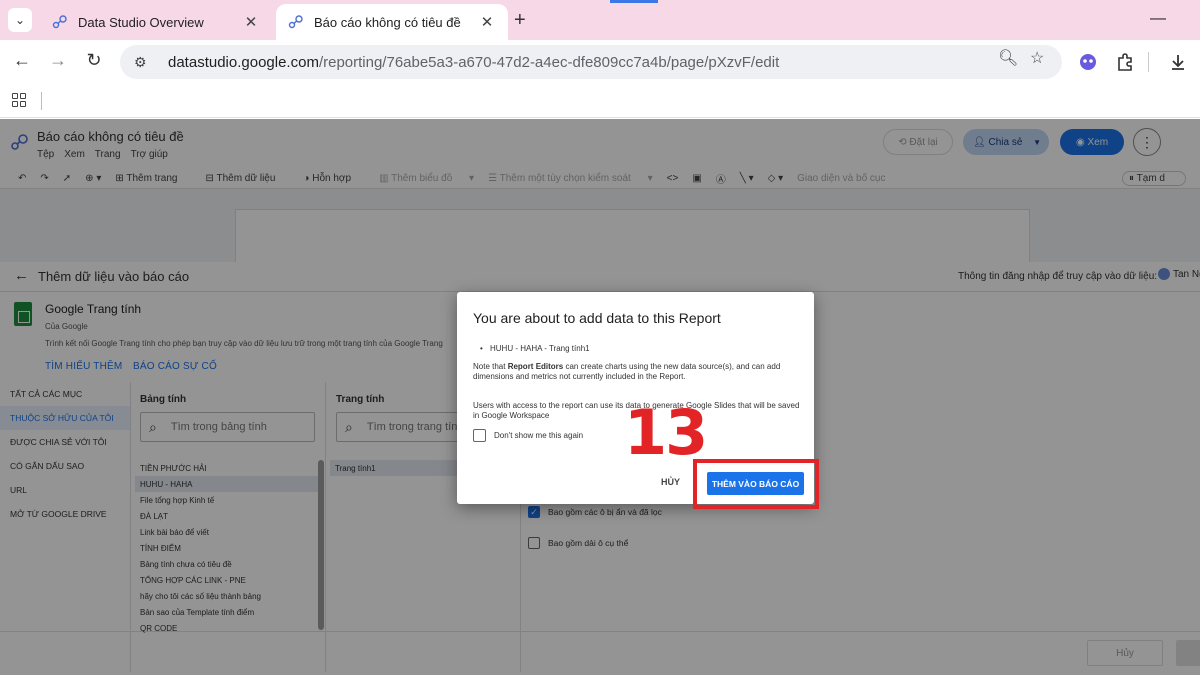 This screenshot has width=1200, height=675. Describe the element at coordinates (94, 60) in the screenshot. I see `reload-icon: ↻` at that location.